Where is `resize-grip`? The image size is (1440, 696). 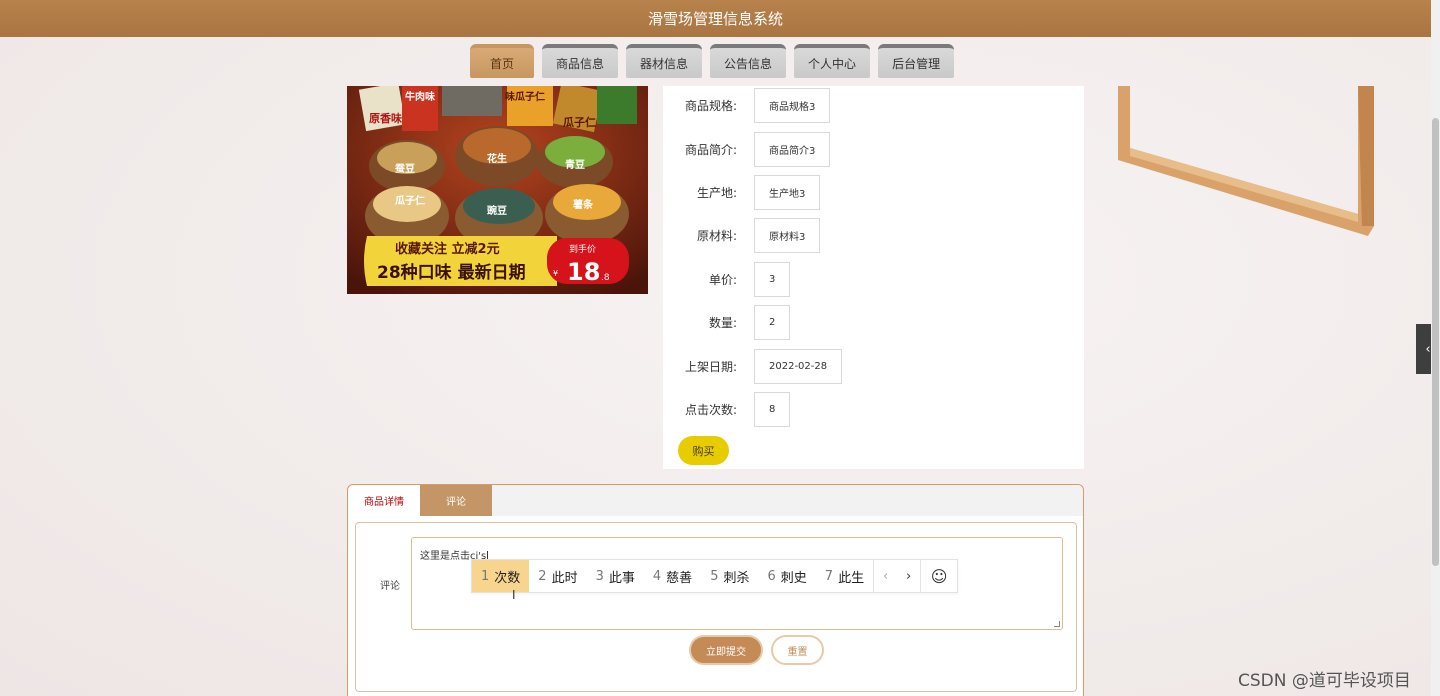 resize-grip is located at coordinates (1057, 624).